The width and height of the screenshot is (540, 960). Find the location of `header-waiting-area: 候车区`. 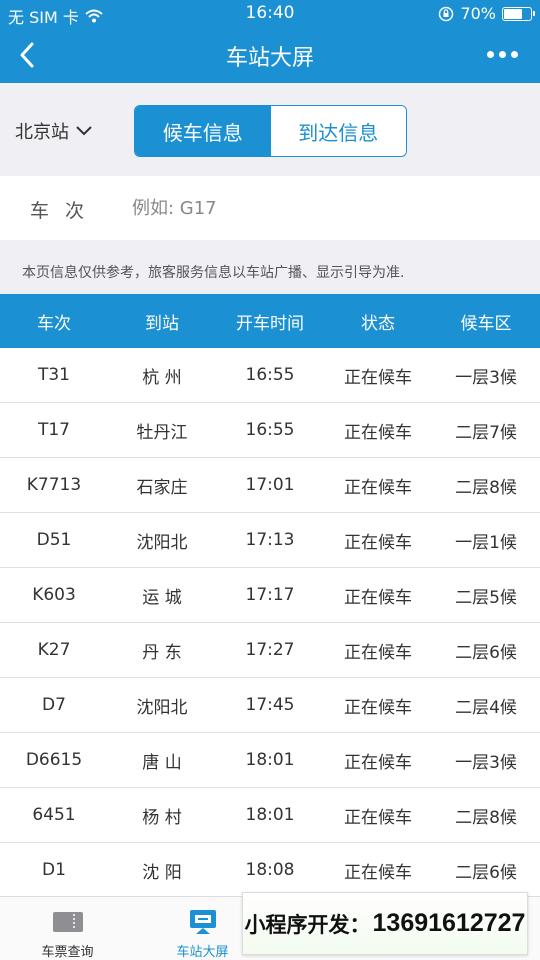

header-waiting-area: 候车区 is located at coordinates (486, 323).